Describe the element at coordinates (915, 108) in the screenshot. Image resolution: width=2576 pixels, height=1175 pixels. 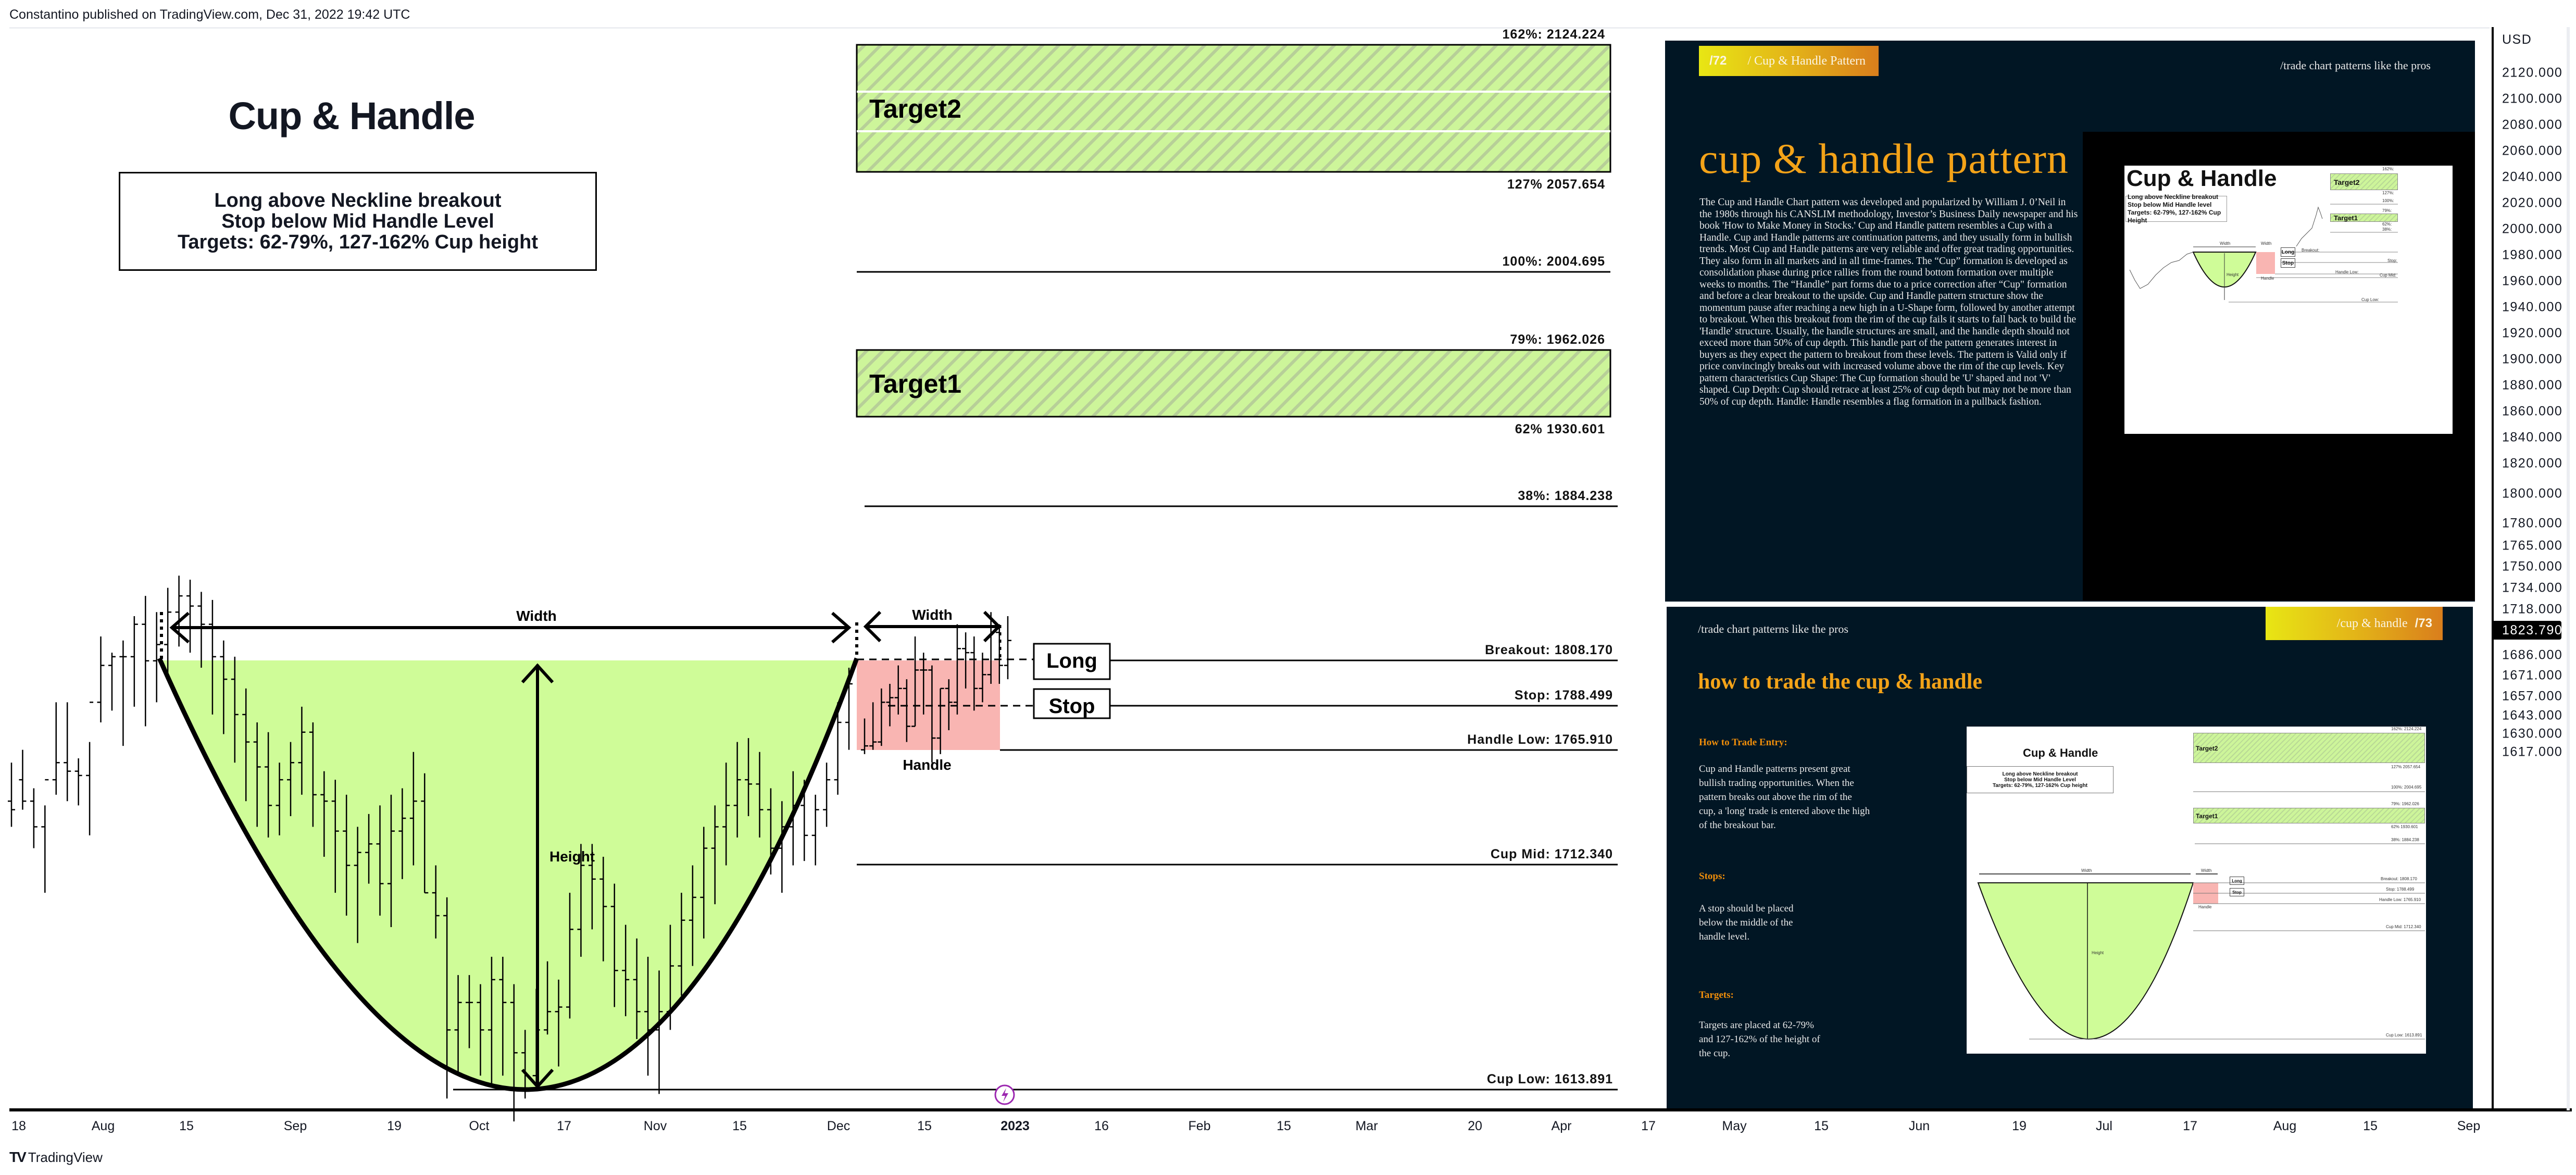
I see `zone-label-target2: Target2` at that location.